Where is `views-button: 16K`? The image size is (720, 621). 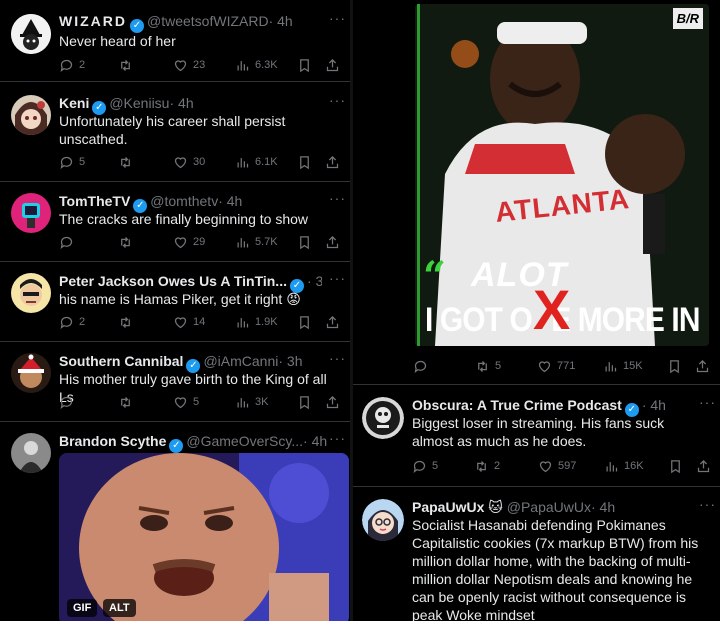
views-button: 16K is located at coordinates (636, 466).